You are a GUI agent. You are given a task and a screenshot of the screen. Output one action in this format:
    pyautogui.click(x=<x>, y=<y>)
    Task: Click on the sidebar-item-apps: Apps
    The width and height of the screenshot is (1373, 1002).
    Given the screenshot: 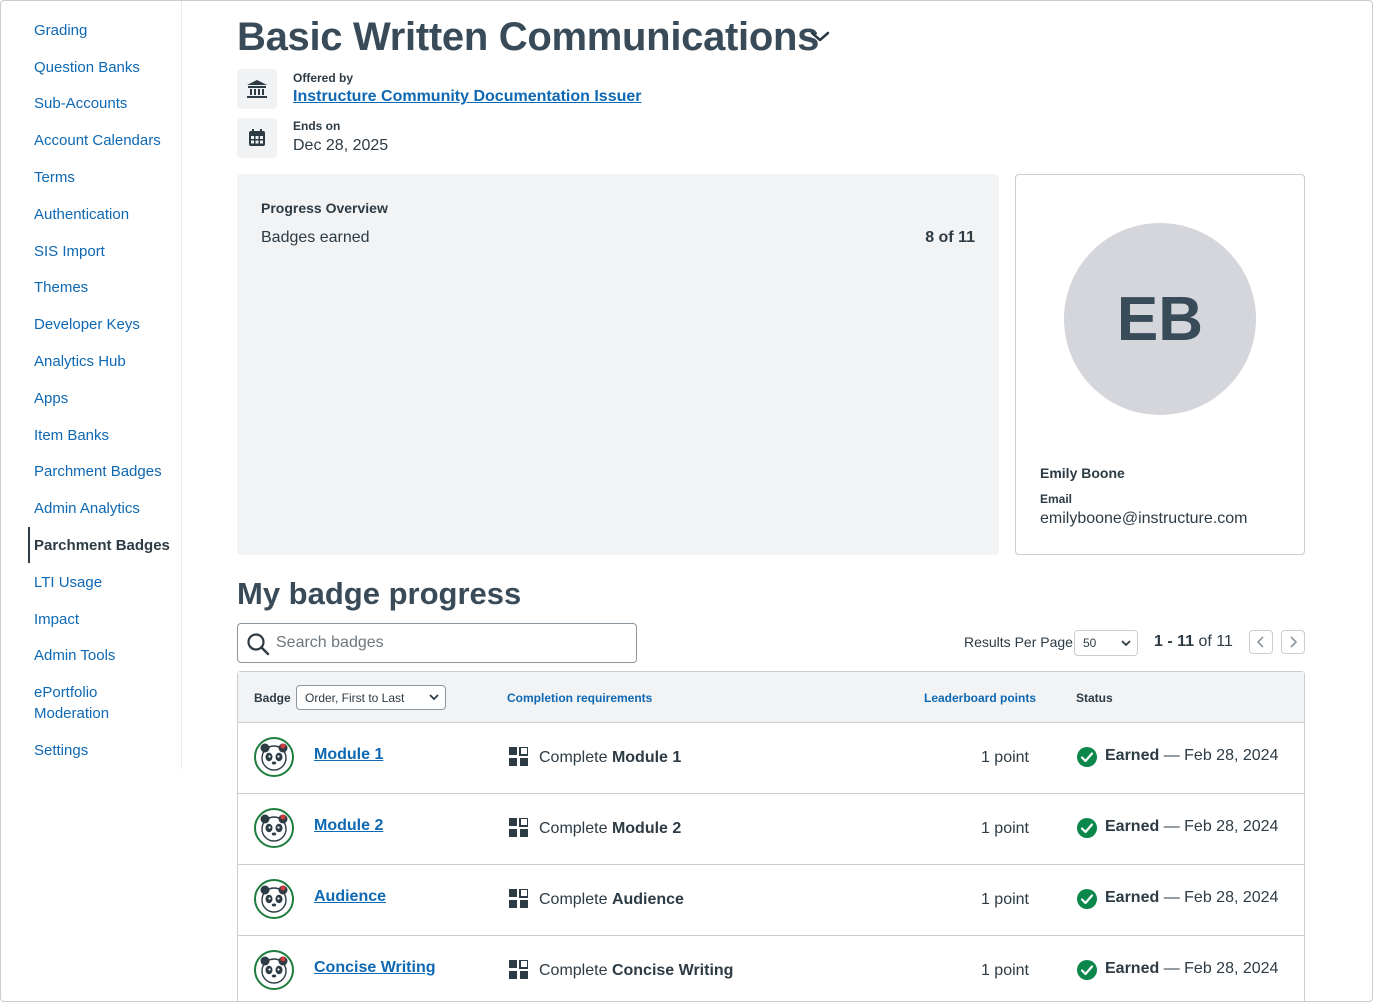 What is the action you would take?
    pyautogui.click(x=104, y=398)
    